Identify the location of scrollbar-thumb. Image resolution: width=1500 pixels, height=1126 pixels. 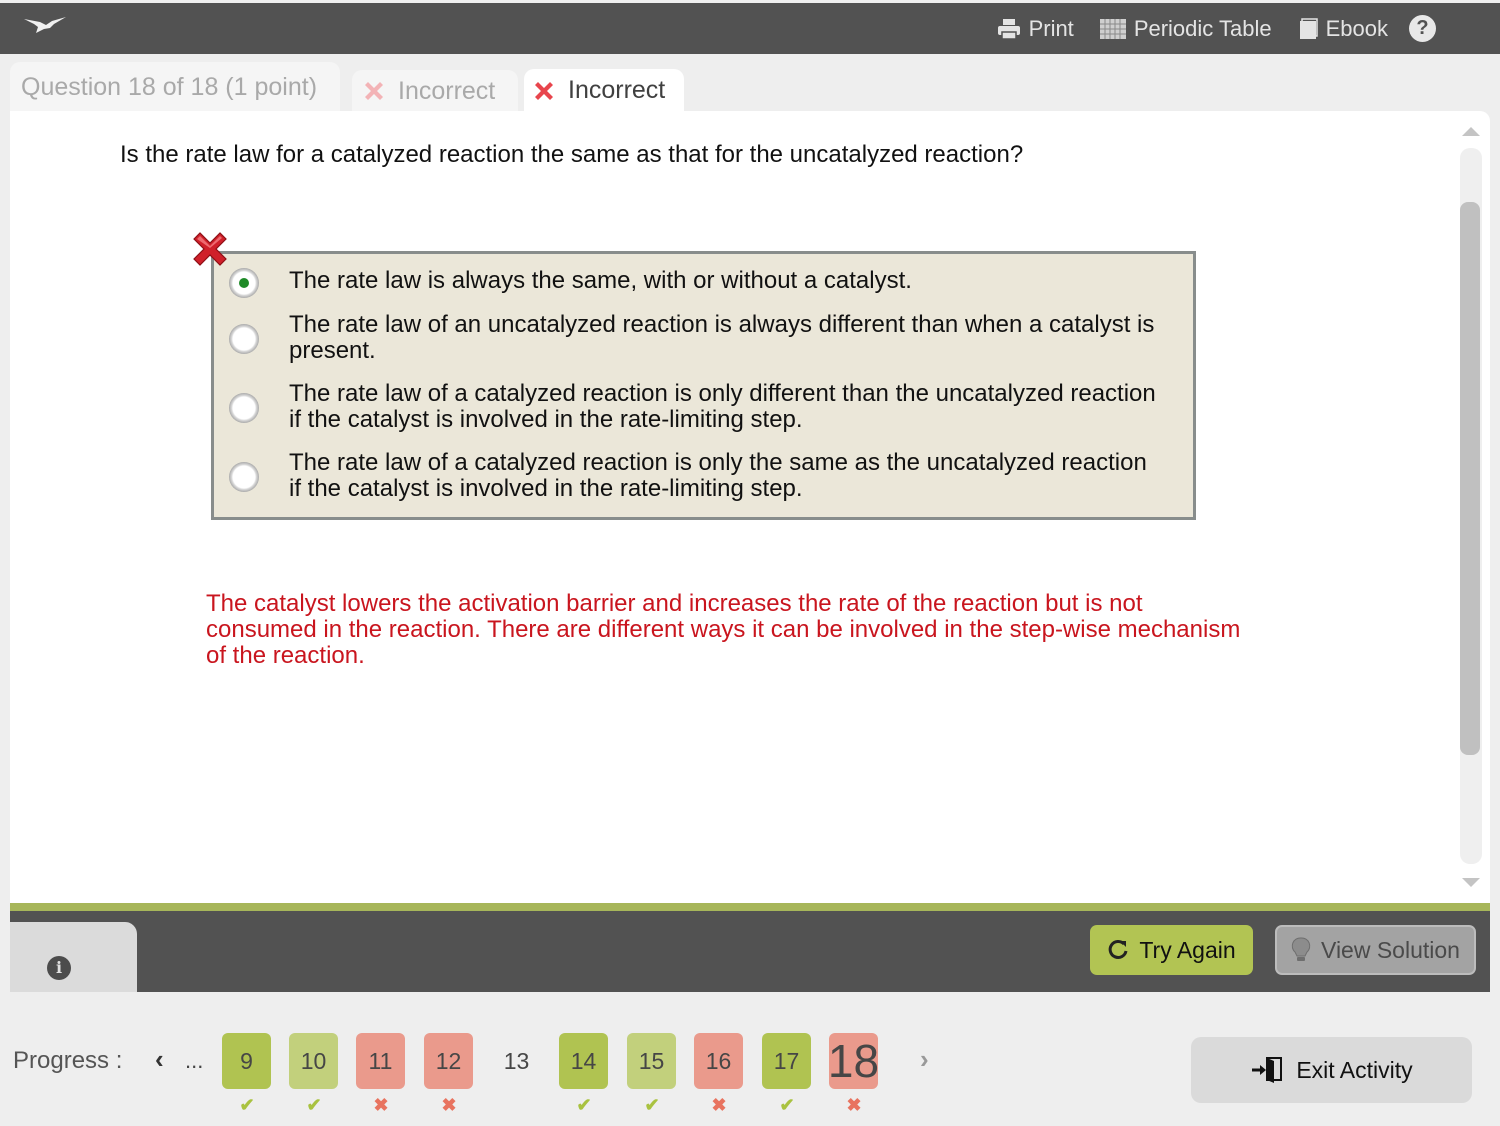
(1470, 478).